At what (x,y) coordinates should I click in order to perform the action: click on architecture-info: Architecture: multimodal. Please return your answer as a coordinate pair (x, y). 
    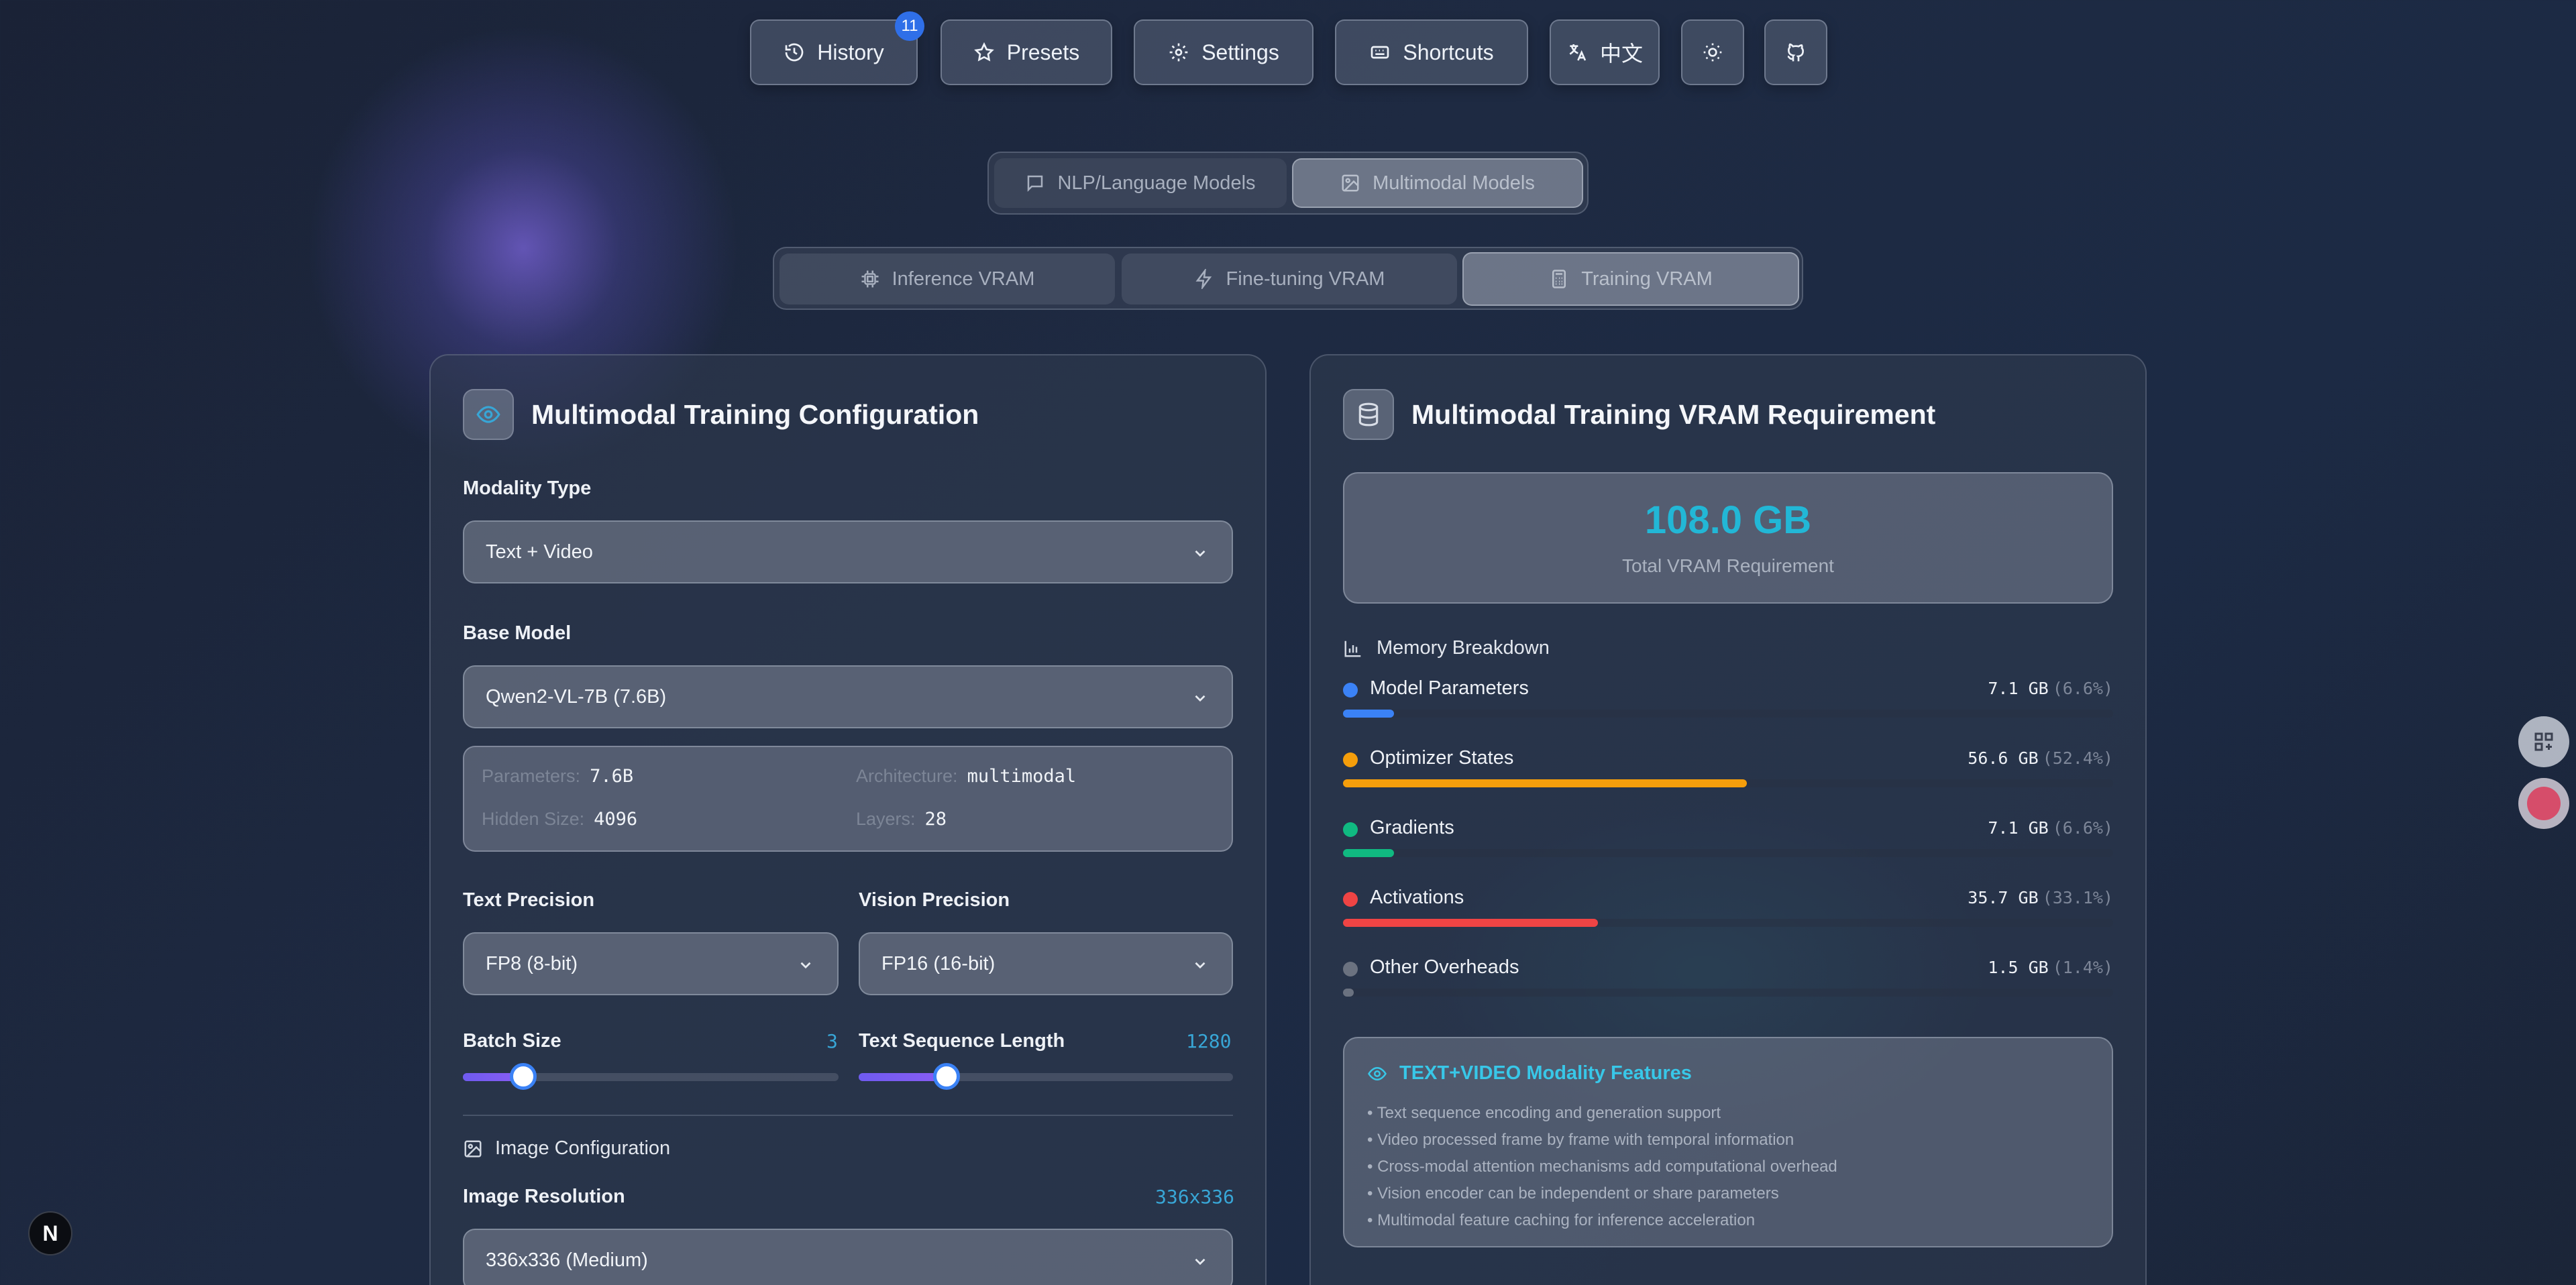
    Looking at the image, I should click on (966, 776).